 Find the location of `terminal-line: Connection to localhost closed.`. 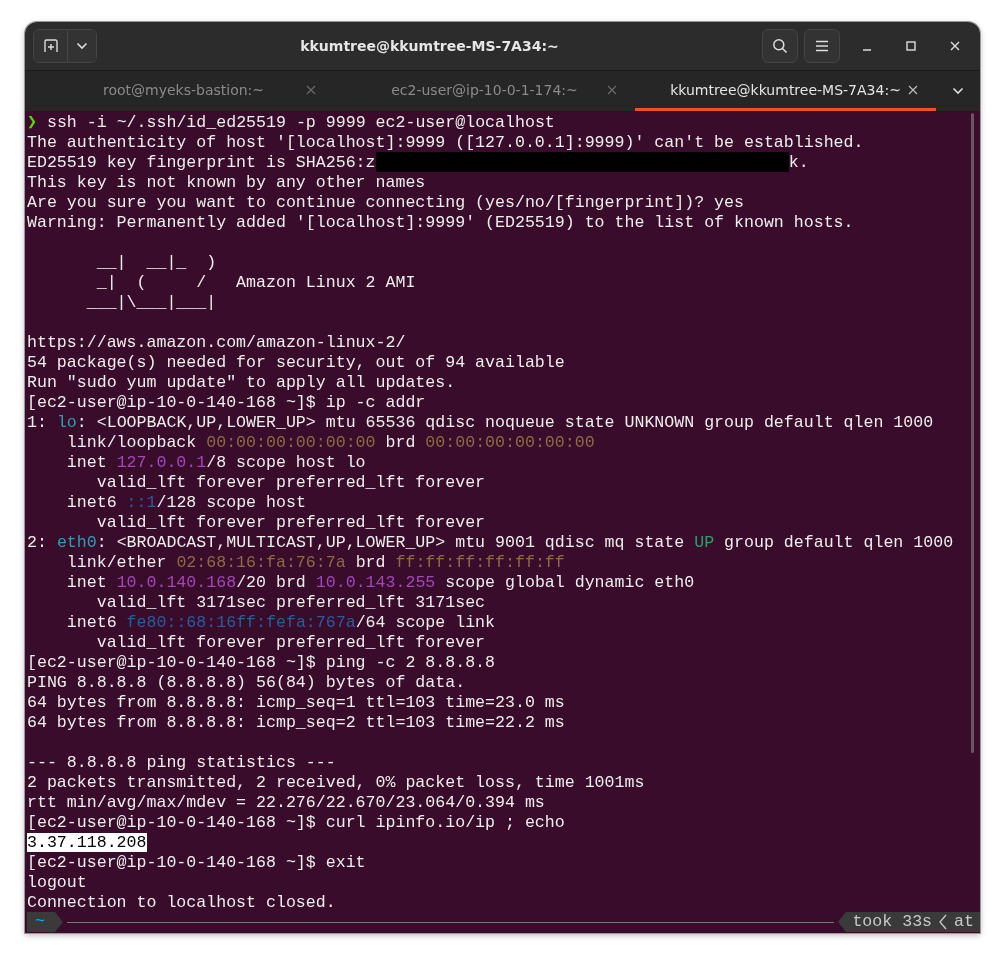

terminal-line: Connection to localhost closed. is located at coordinates (181, 902).